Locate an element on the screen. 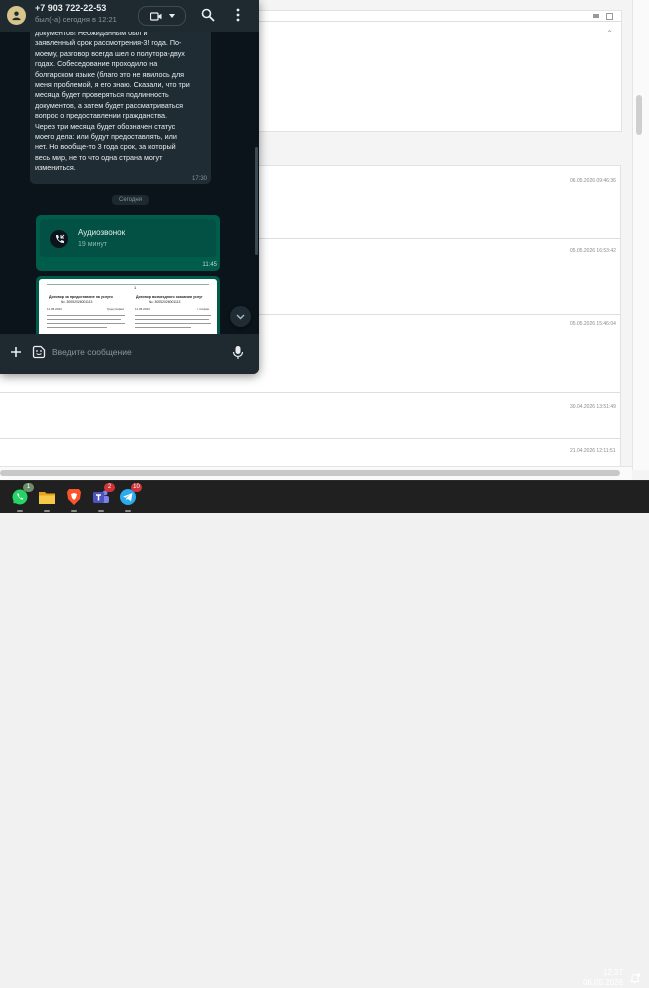 This screenshot has width=649, height=988. notification-badge: 1 is located at coordinates (28, 487).